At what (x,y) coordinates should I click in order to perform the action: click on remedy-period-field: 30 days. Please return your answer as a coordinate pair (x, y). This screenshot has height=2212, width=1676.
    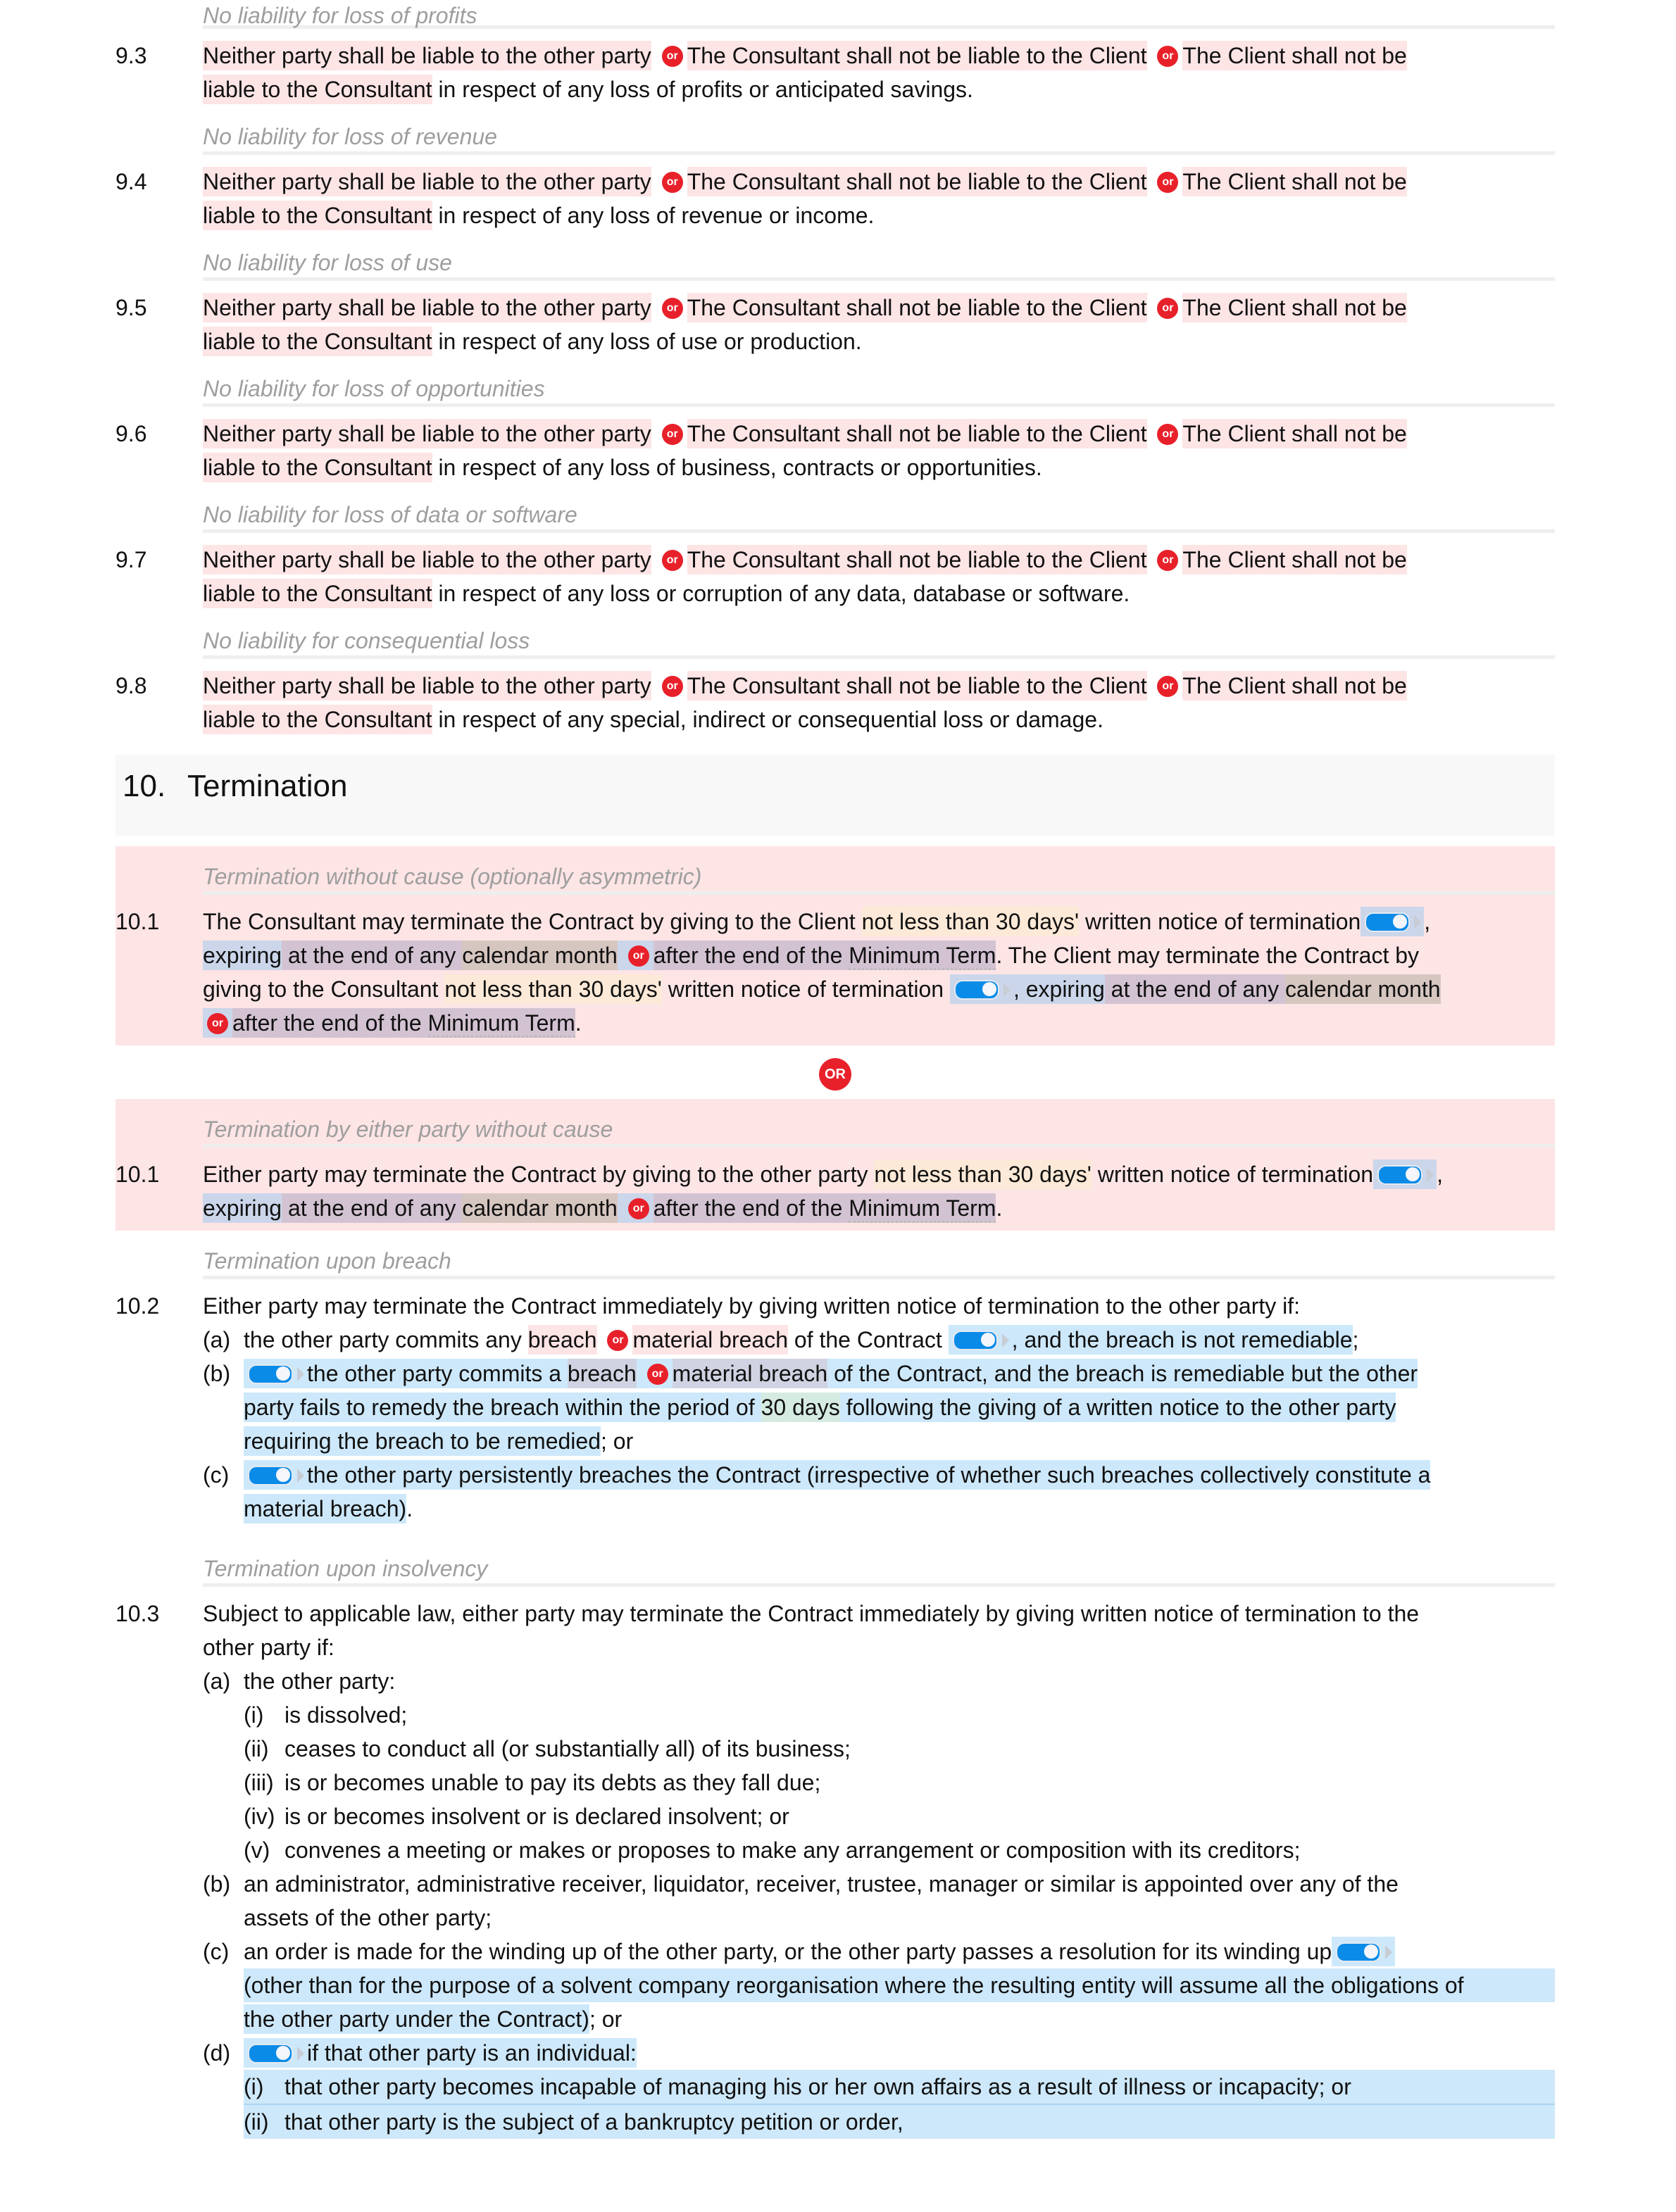
    Looking at the image, I should click on (801, 1407).